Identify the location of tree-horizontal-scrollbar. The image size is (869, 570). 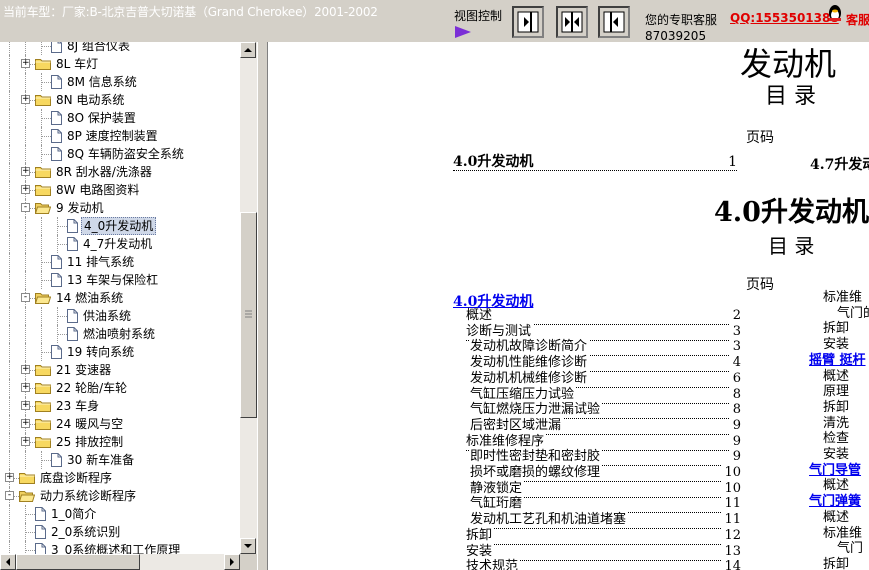
(120, 562).